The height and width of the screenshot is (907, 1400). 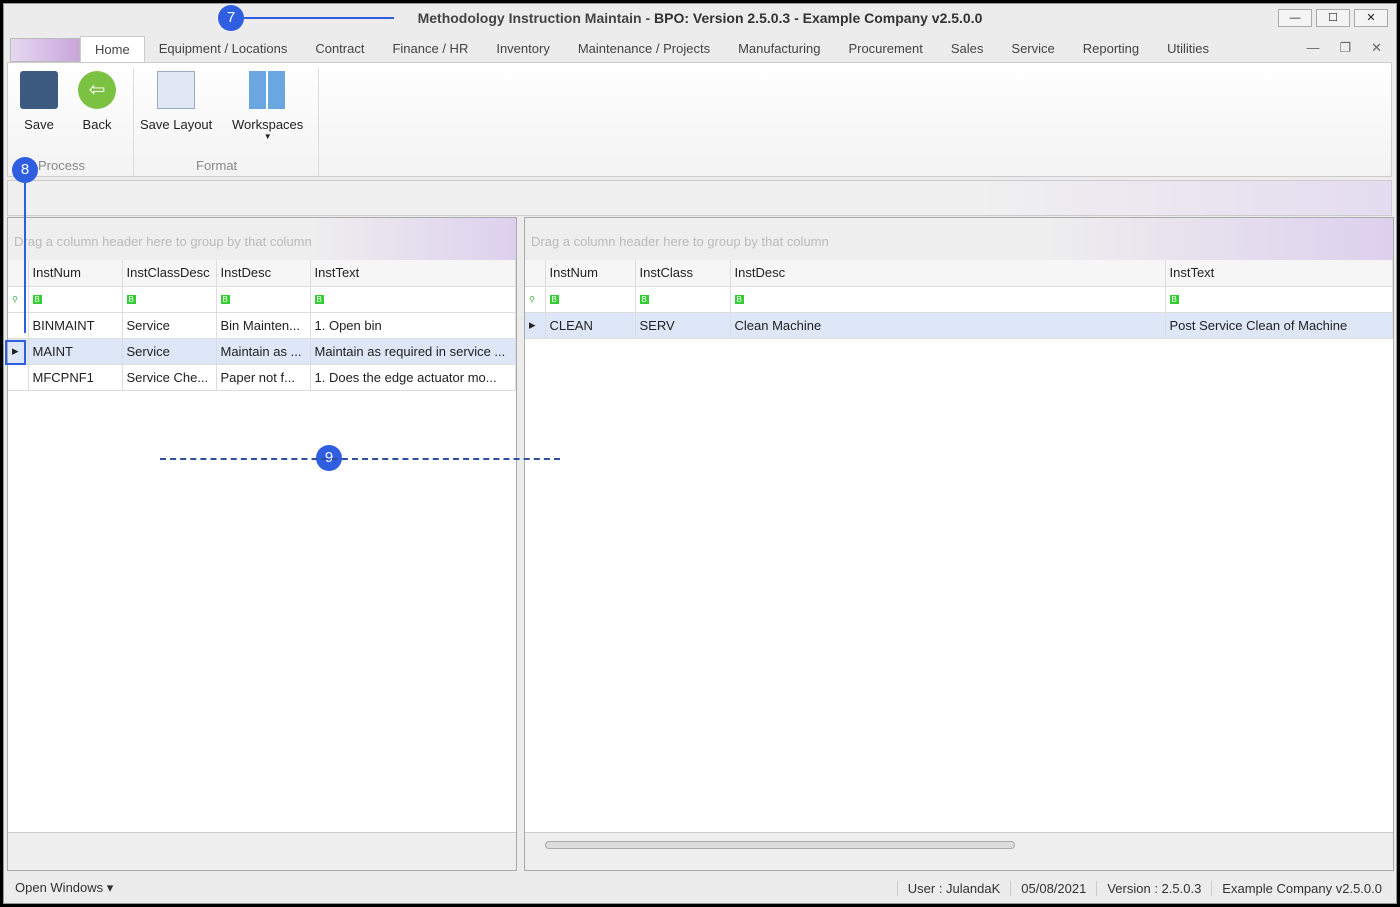 What do you see at coordinates (176, 124) in the screenshot?
I see `save-layout-label: Save Layout` at bounding box center [176, 124].